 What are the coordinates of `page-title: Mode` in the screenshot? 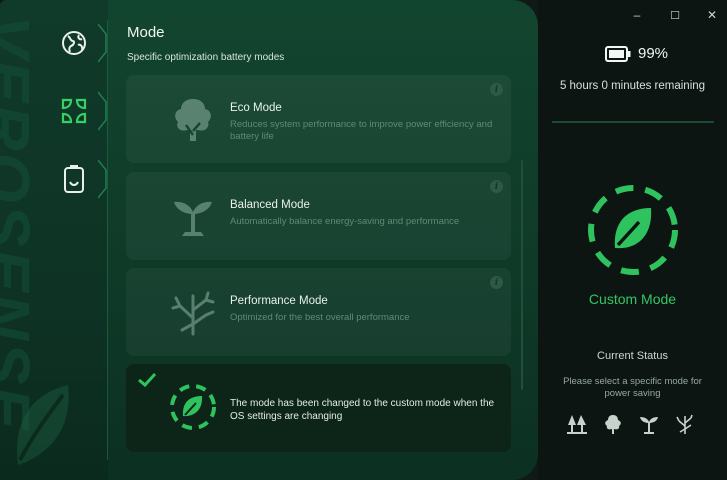 It's located at (146, 32).